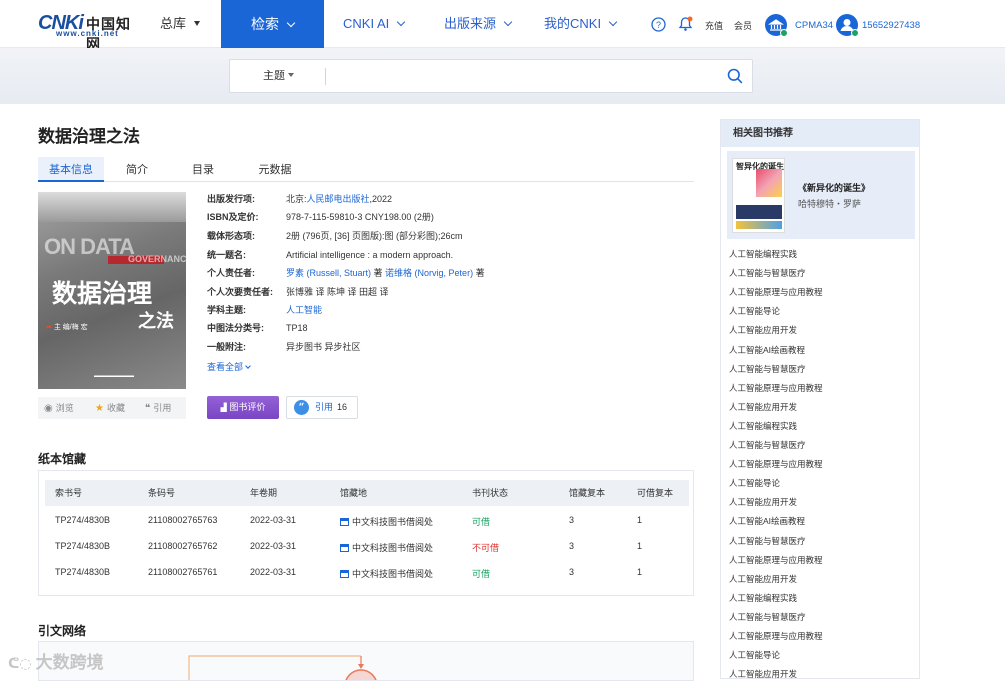 The width and height of the screenshot is (1005, 681). Describe the element at coordinates (714, 25) in the screenshot. I see `recharge-link: 充值` at that location.